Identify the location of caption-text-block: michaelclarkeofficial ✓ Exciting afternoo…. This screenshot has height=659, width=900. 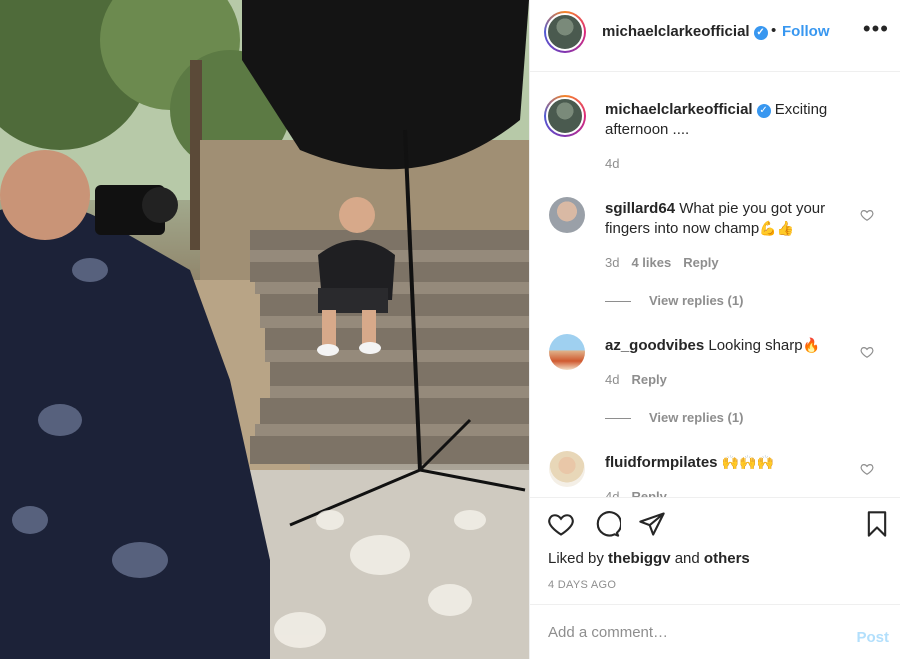
(725, 120).